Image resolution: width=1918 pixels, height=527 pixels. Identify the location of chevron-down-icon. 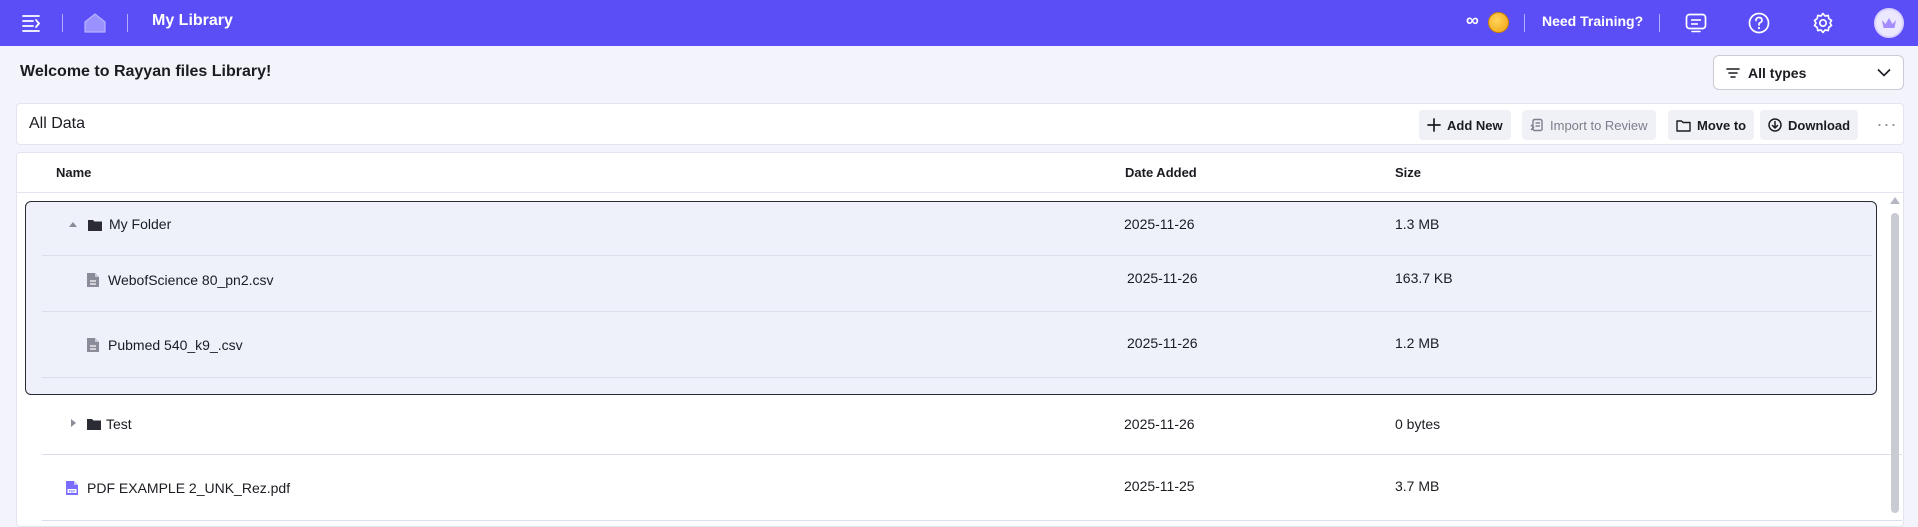
(1884, 72).